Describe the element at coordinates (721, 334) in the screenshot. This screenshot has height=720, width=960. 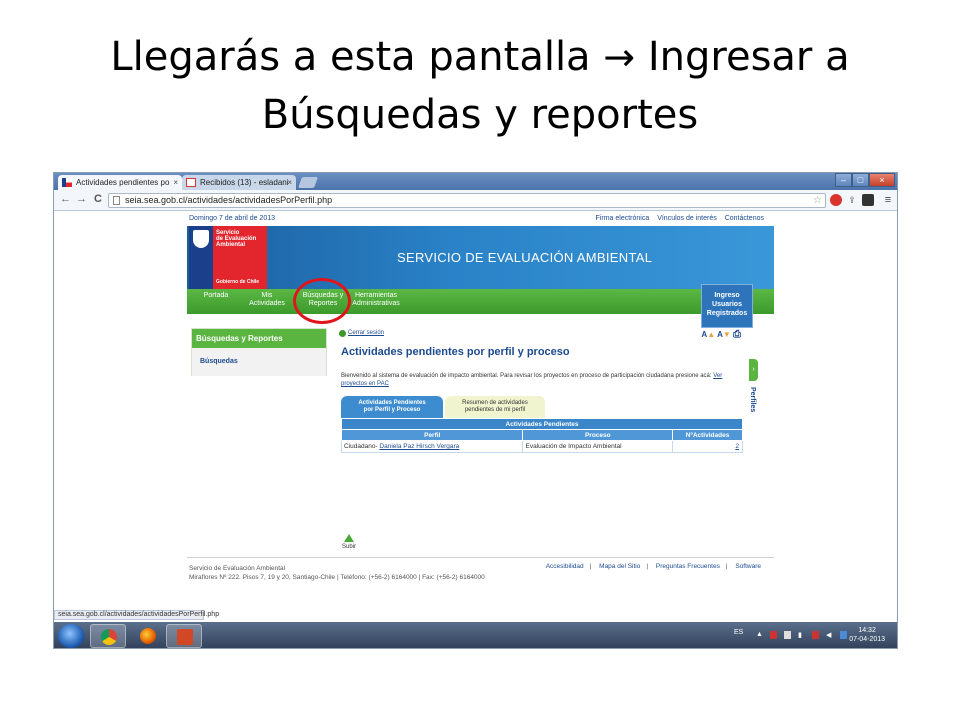
I see `page-tools: A▲ A▼ ⎙` at that location.